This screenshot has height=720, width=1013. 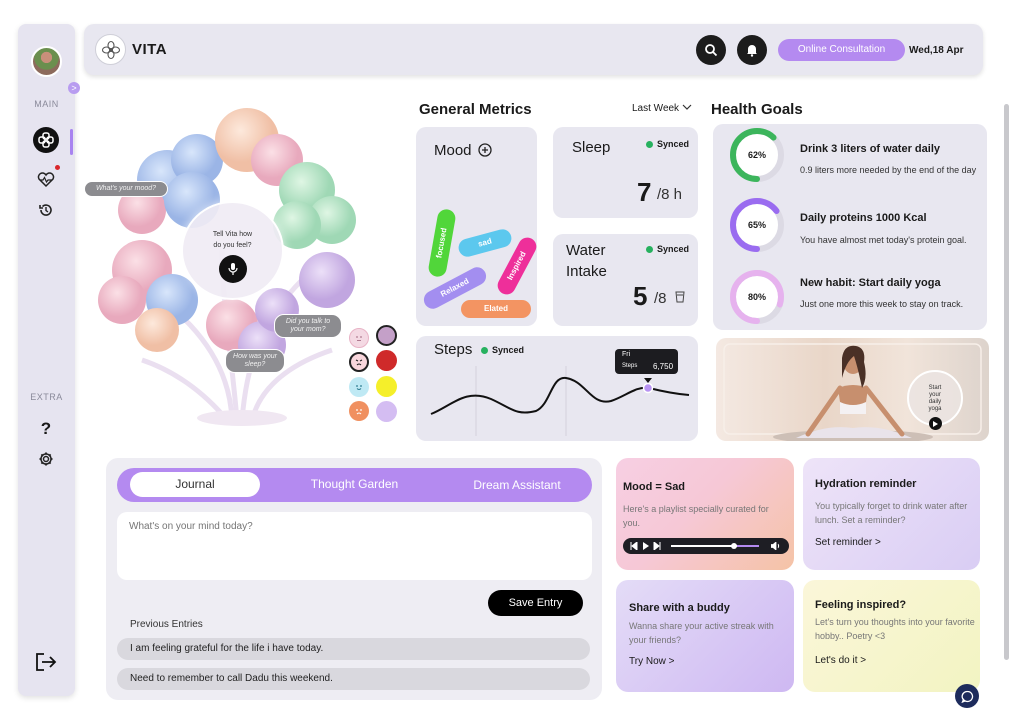 I want to click on mood-card-title: Mood = Sad, so click(x=654, y=487).